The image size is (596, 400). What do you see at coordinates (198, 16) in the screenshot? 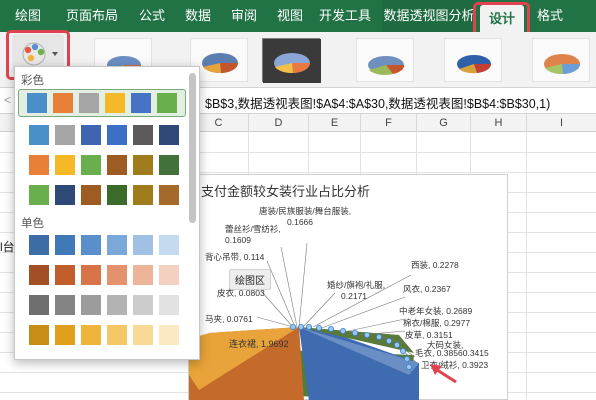
I see `tab-data: 数据` at bounding box center [198, 16].